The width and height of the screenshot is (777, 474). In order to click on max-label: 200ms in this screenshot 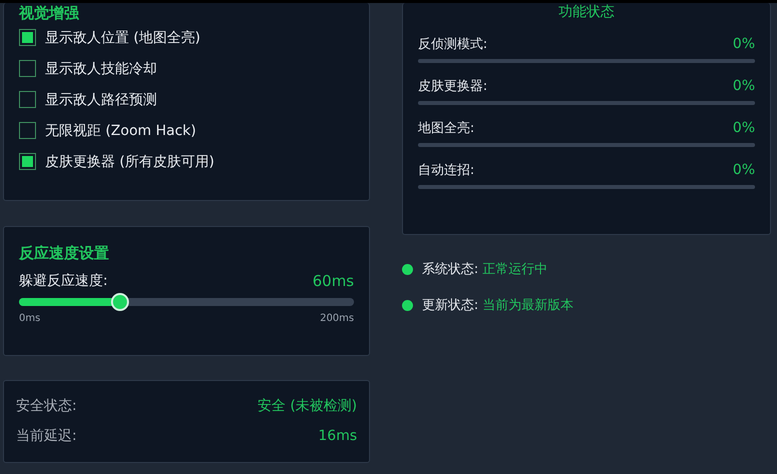, I will do `click(337, 318)`.